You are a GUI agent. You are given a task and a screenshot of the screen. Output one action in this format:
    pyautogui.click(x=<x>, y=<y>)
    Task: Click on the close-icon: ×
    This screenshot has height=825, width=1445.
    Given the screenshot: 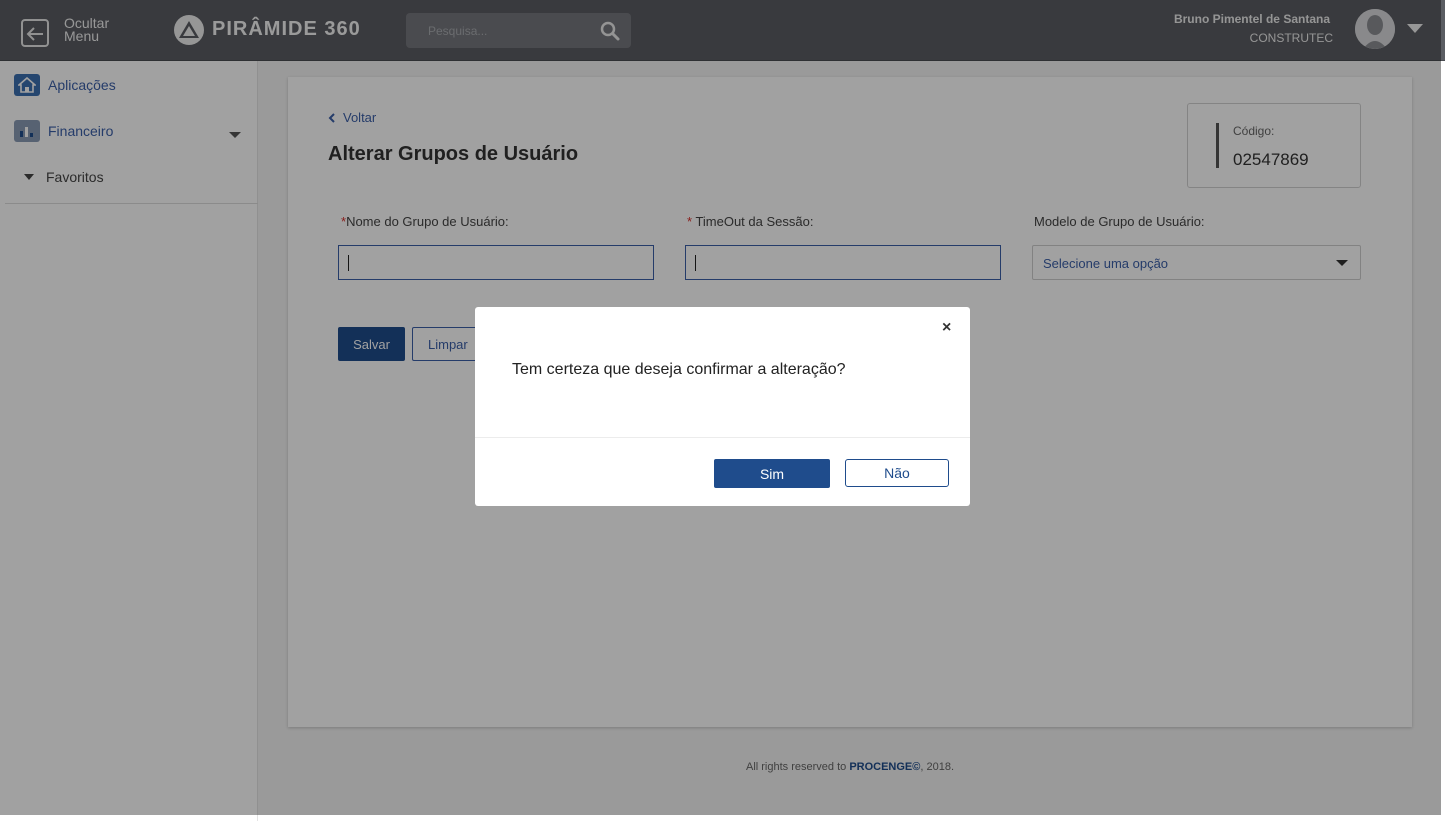 What is the action you would take?
    pyautogui.click(x=946, y=328)
    